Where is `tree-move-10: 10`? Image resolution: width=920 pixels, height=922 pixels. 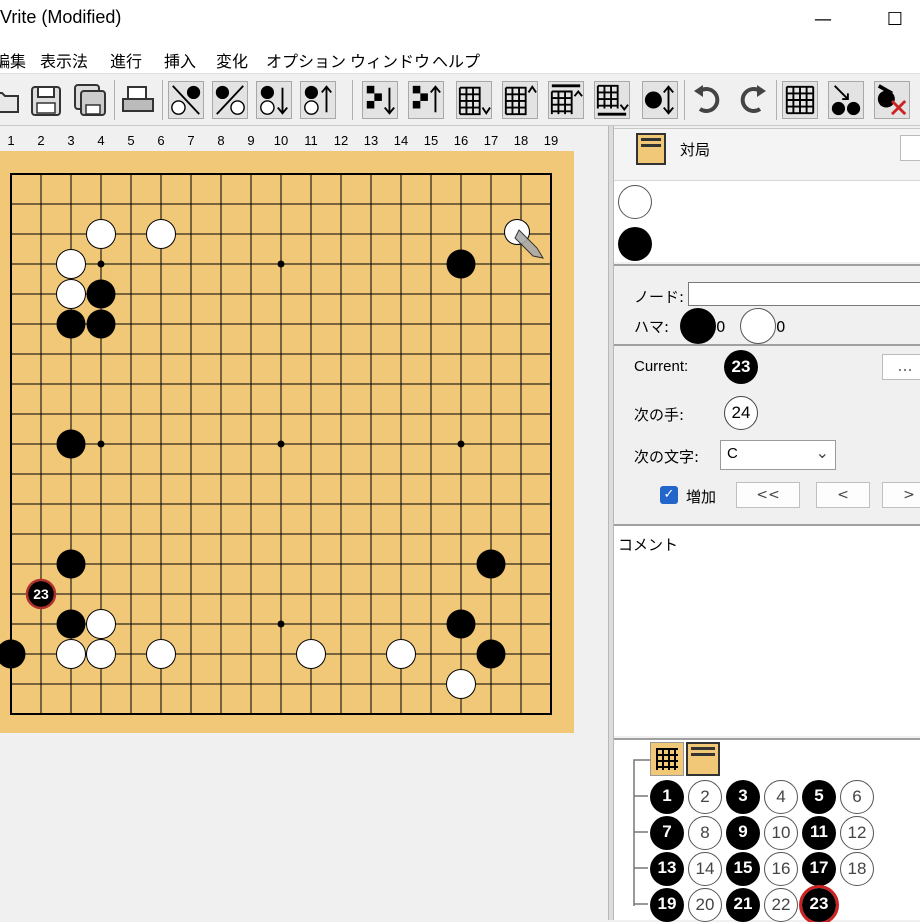
tree-move-10: 10 is located at coordinates (781, 833).